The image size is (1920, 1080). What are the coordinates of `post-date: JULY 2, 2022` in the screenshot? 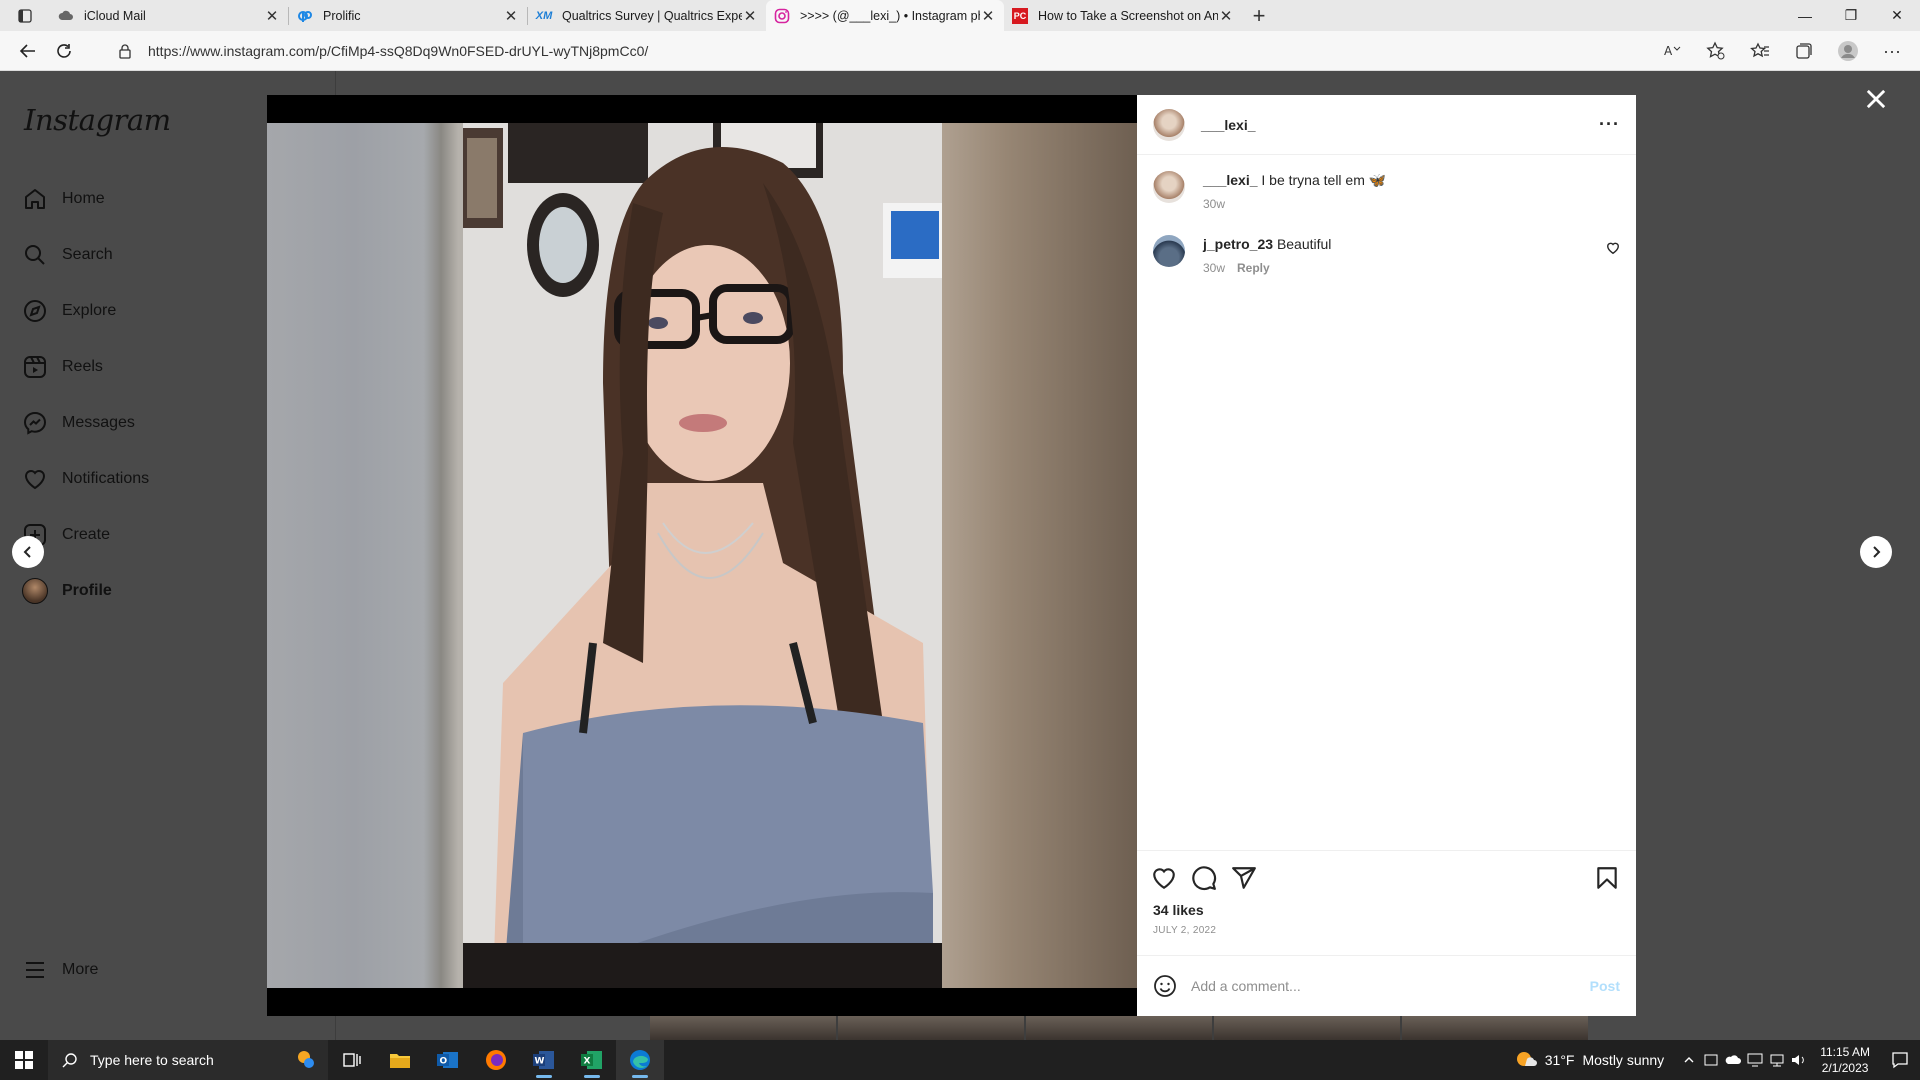 It's located at (1185, 930).